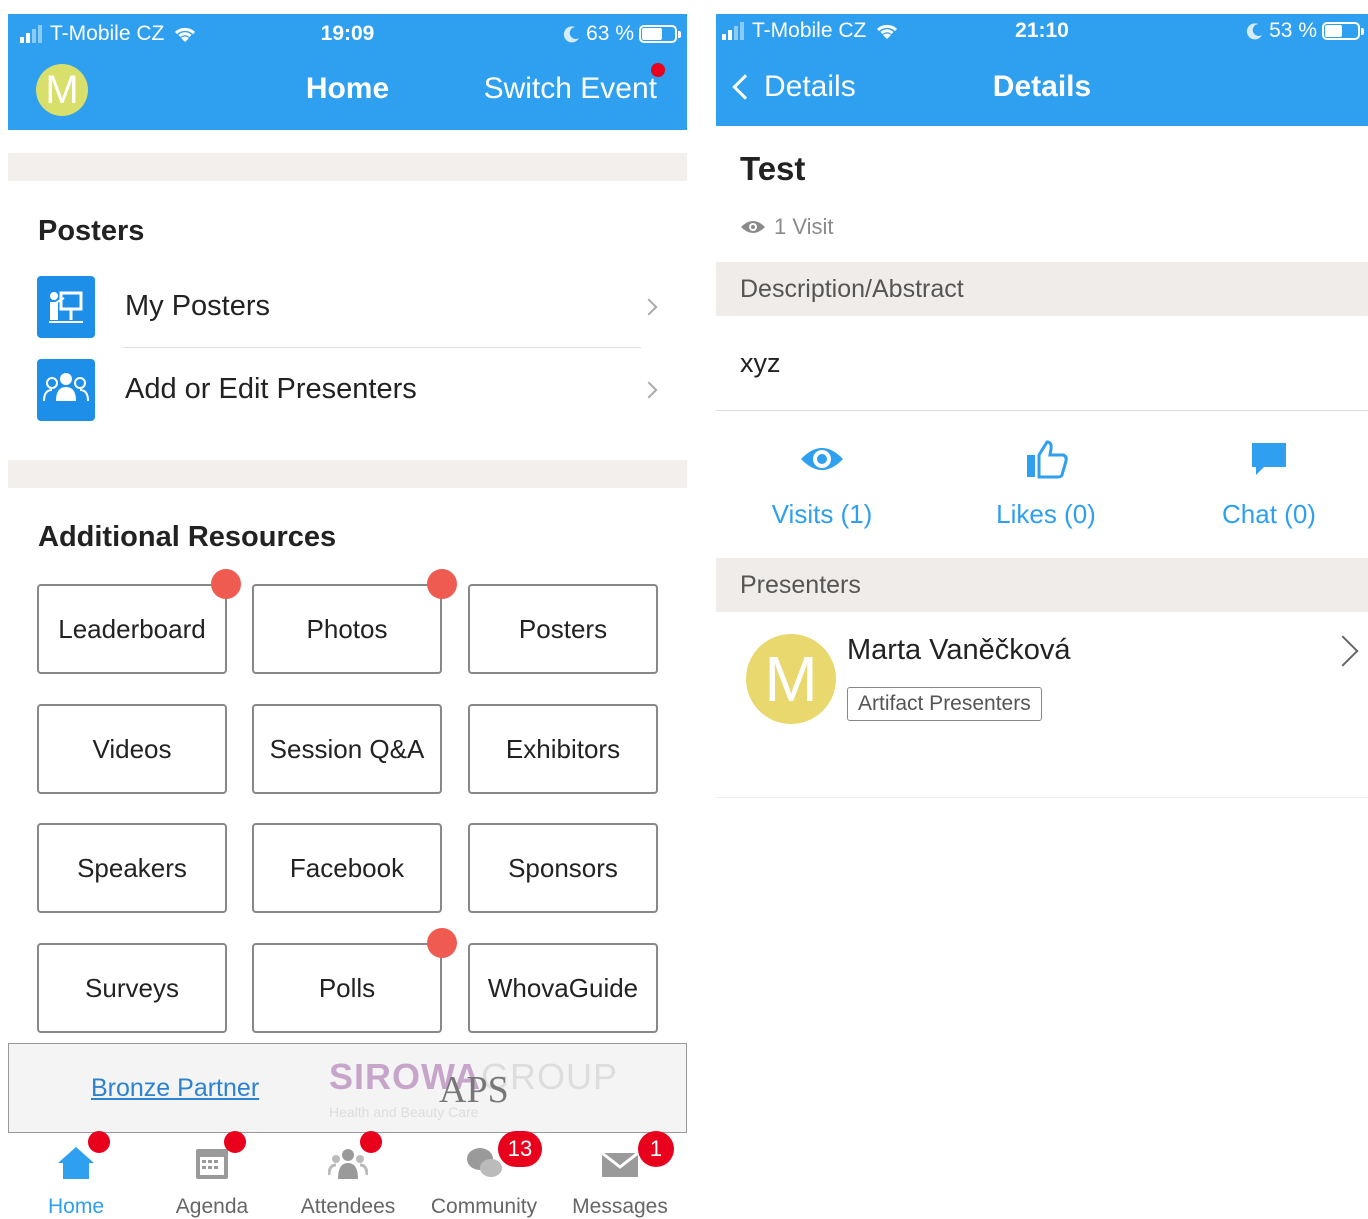 Image resolution: width=1368 pixels, height=1219 pixels. Describe the element at coordinates (656, 1149) in the screenshot. I see `messages-badge: 1` at that location.